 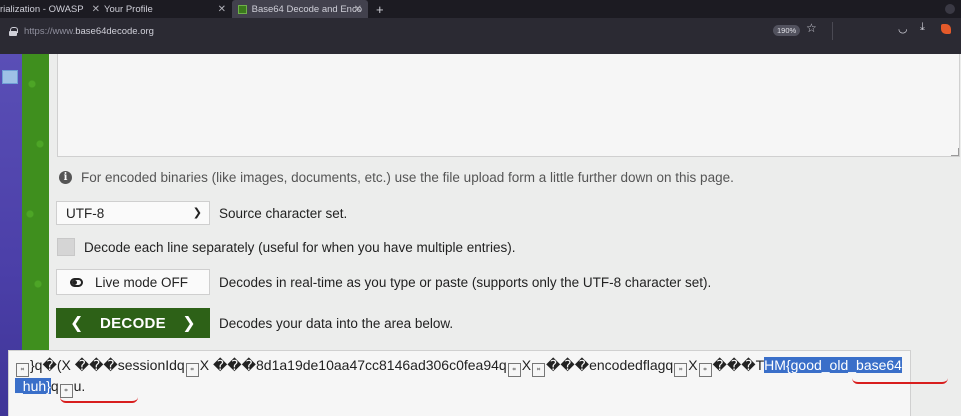 I want to click on url-protocol: https://www., so click(x=50, y=31).